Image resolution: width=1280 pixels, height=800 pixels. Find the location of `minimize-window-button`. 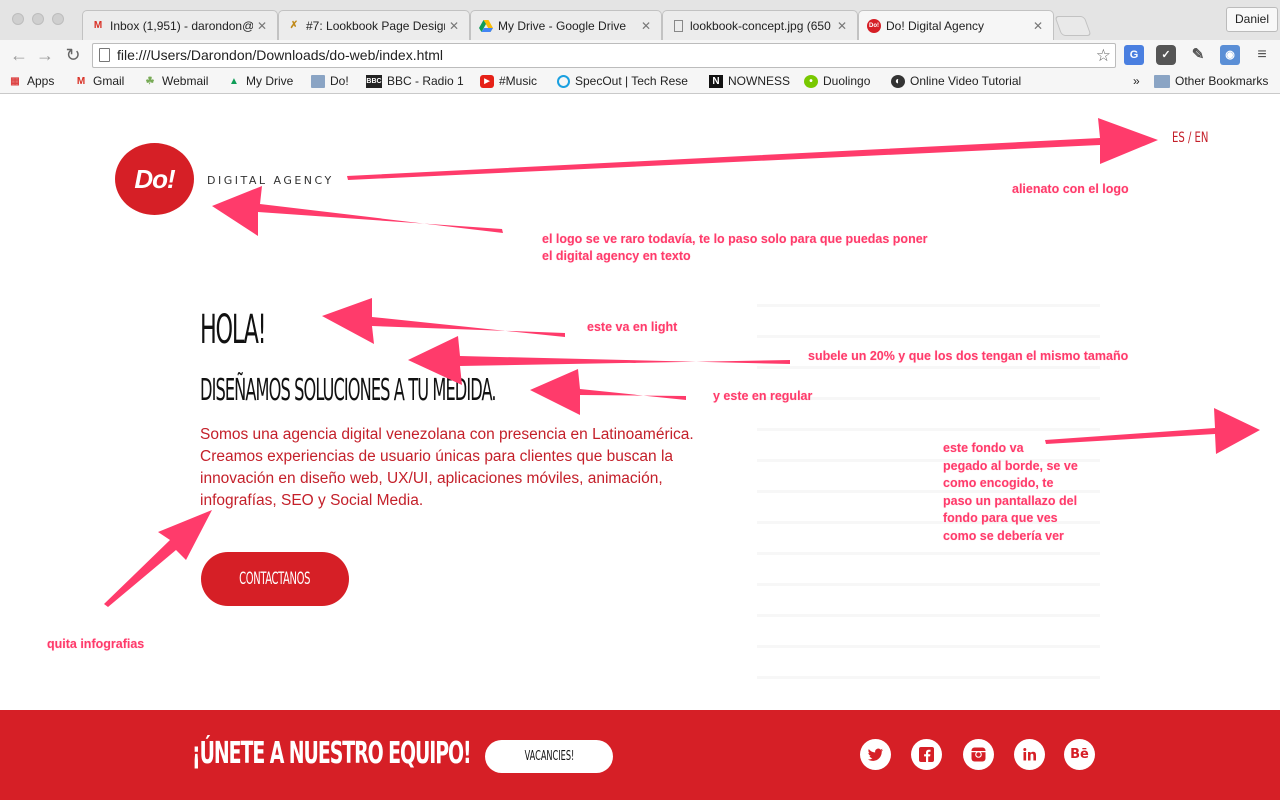

minimize-window-button is located at coordinates (38, 19).